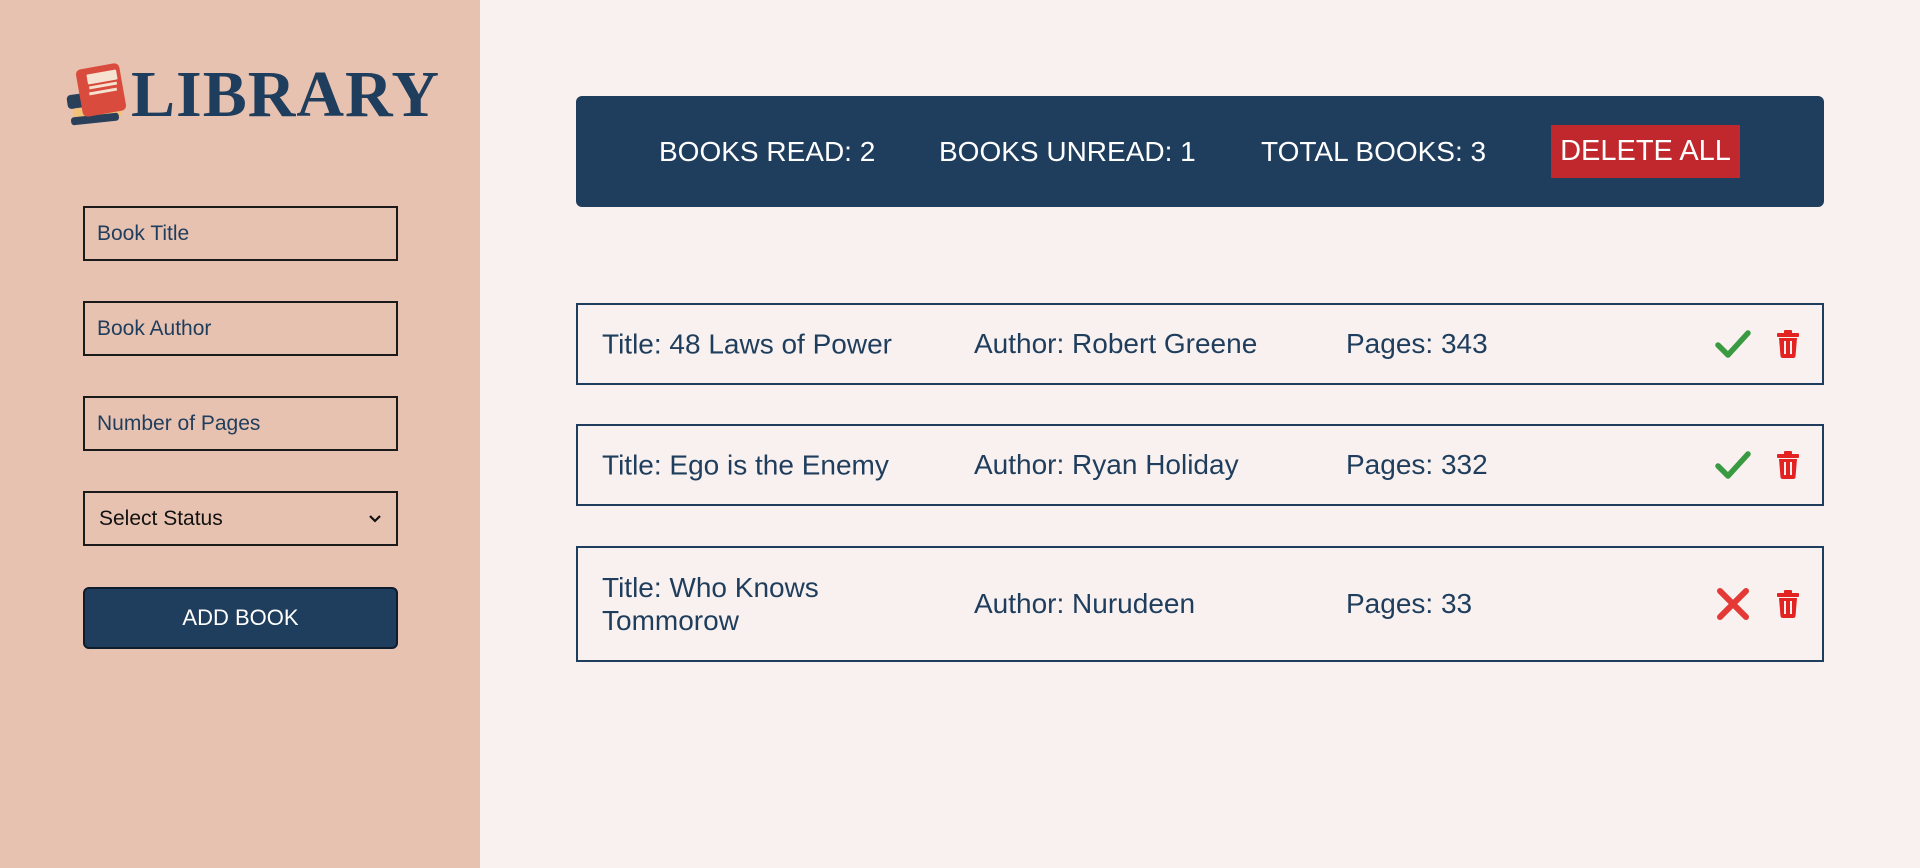 The width and height of the screenshot is (1920, 868). What do you see at coordinates (767, 151) in the screenshot?
I see `books-read-count: BOOKS READ: 2` at bounding box center [767, 151].